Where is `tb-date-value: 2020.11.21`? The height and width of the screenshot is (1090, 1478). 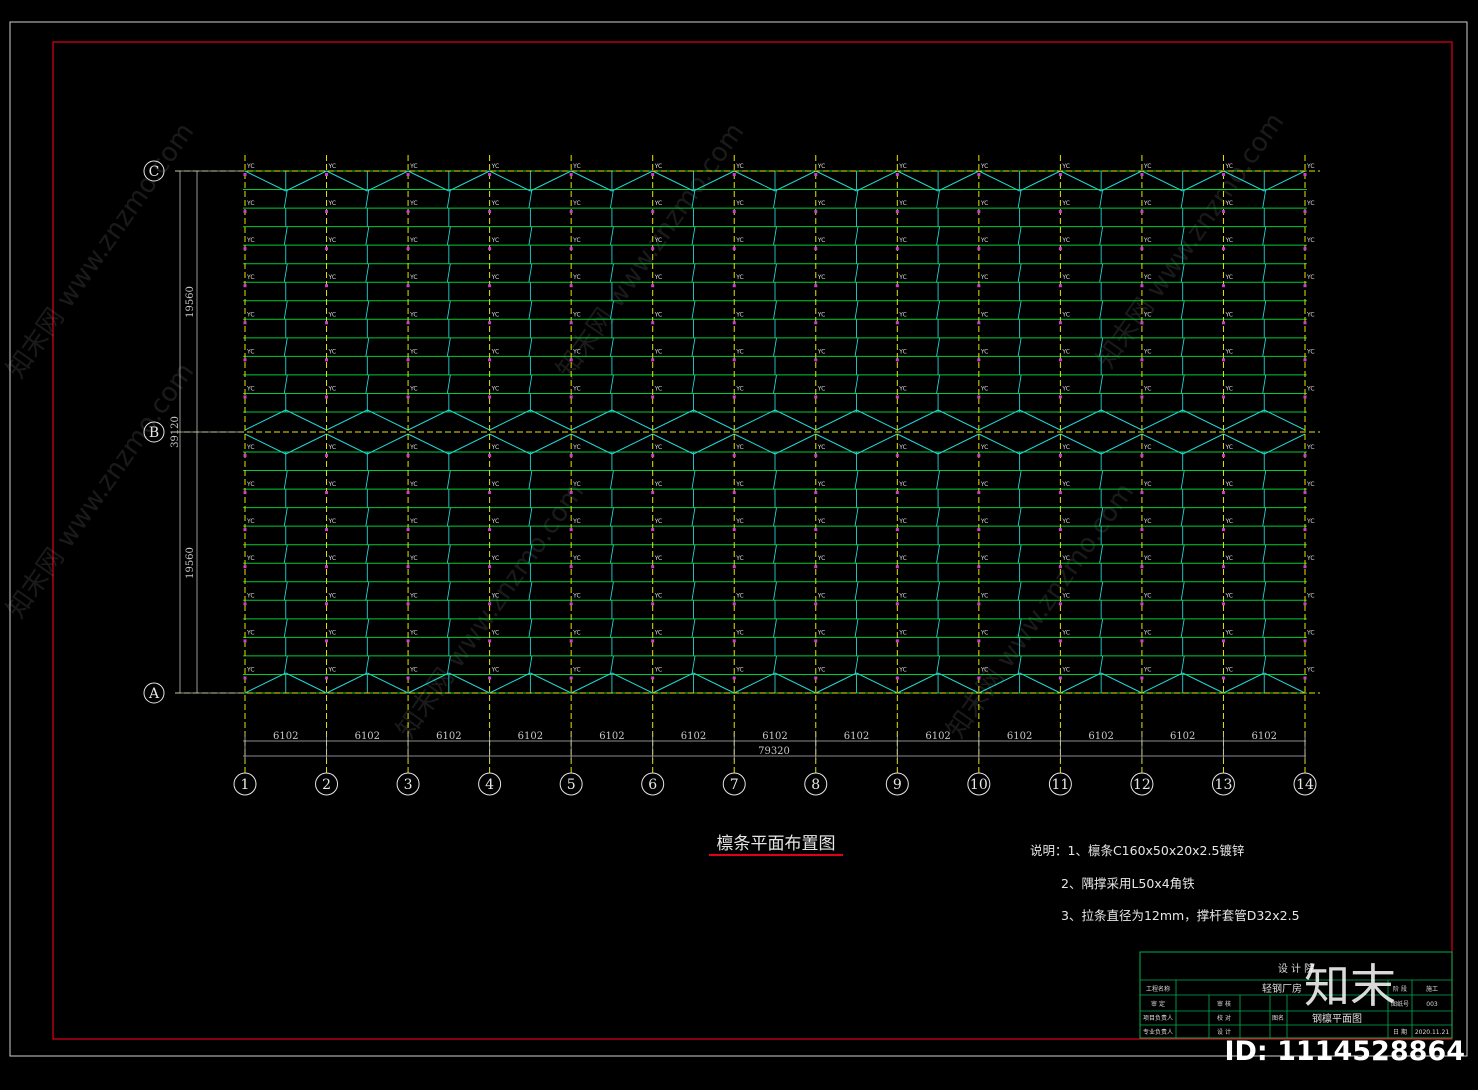
tb-date-value: 2020.11.21 is located at coordinates (1432, 1032).